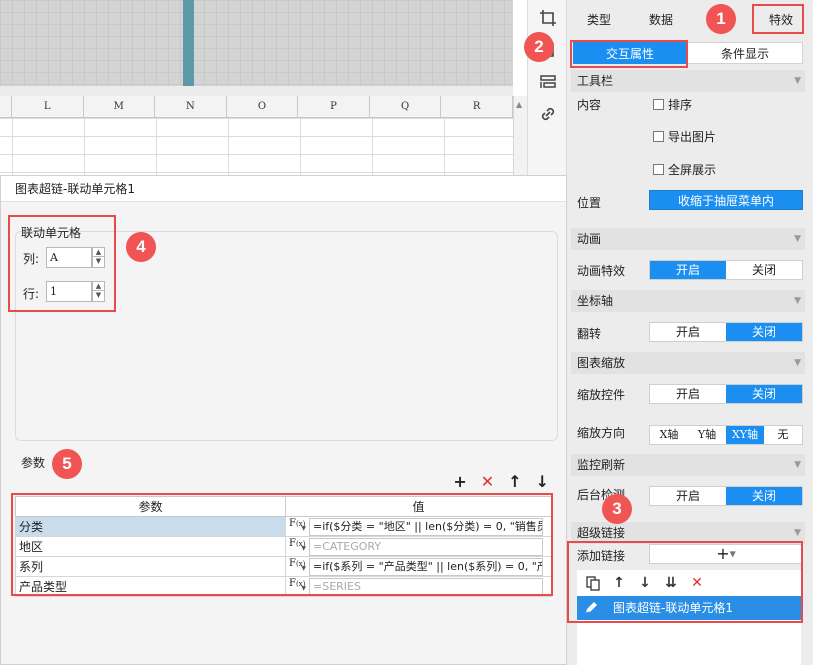 This screenshot has height=665, width=813. What do you see at coordinates (263, 107) in the screenshot?
I see `column-header: O` at bounding box center [263, 107].